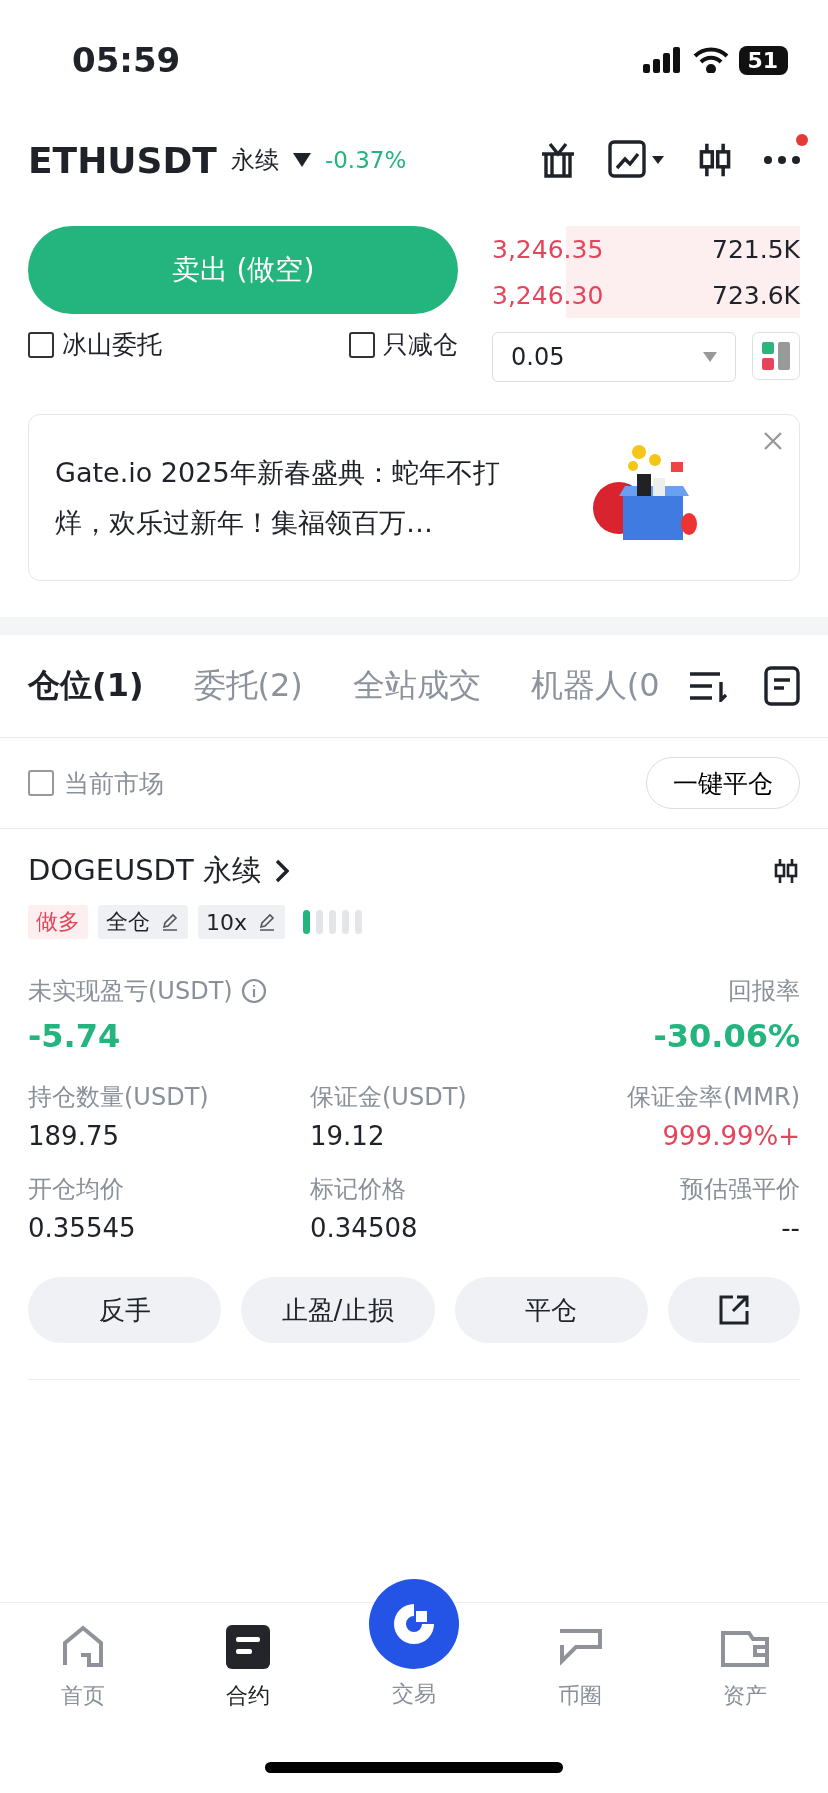  What do you see at coordinates (756, 295) in the screenshot?
I see `ask-size: 723.6K` at bounding box center [756, 295].